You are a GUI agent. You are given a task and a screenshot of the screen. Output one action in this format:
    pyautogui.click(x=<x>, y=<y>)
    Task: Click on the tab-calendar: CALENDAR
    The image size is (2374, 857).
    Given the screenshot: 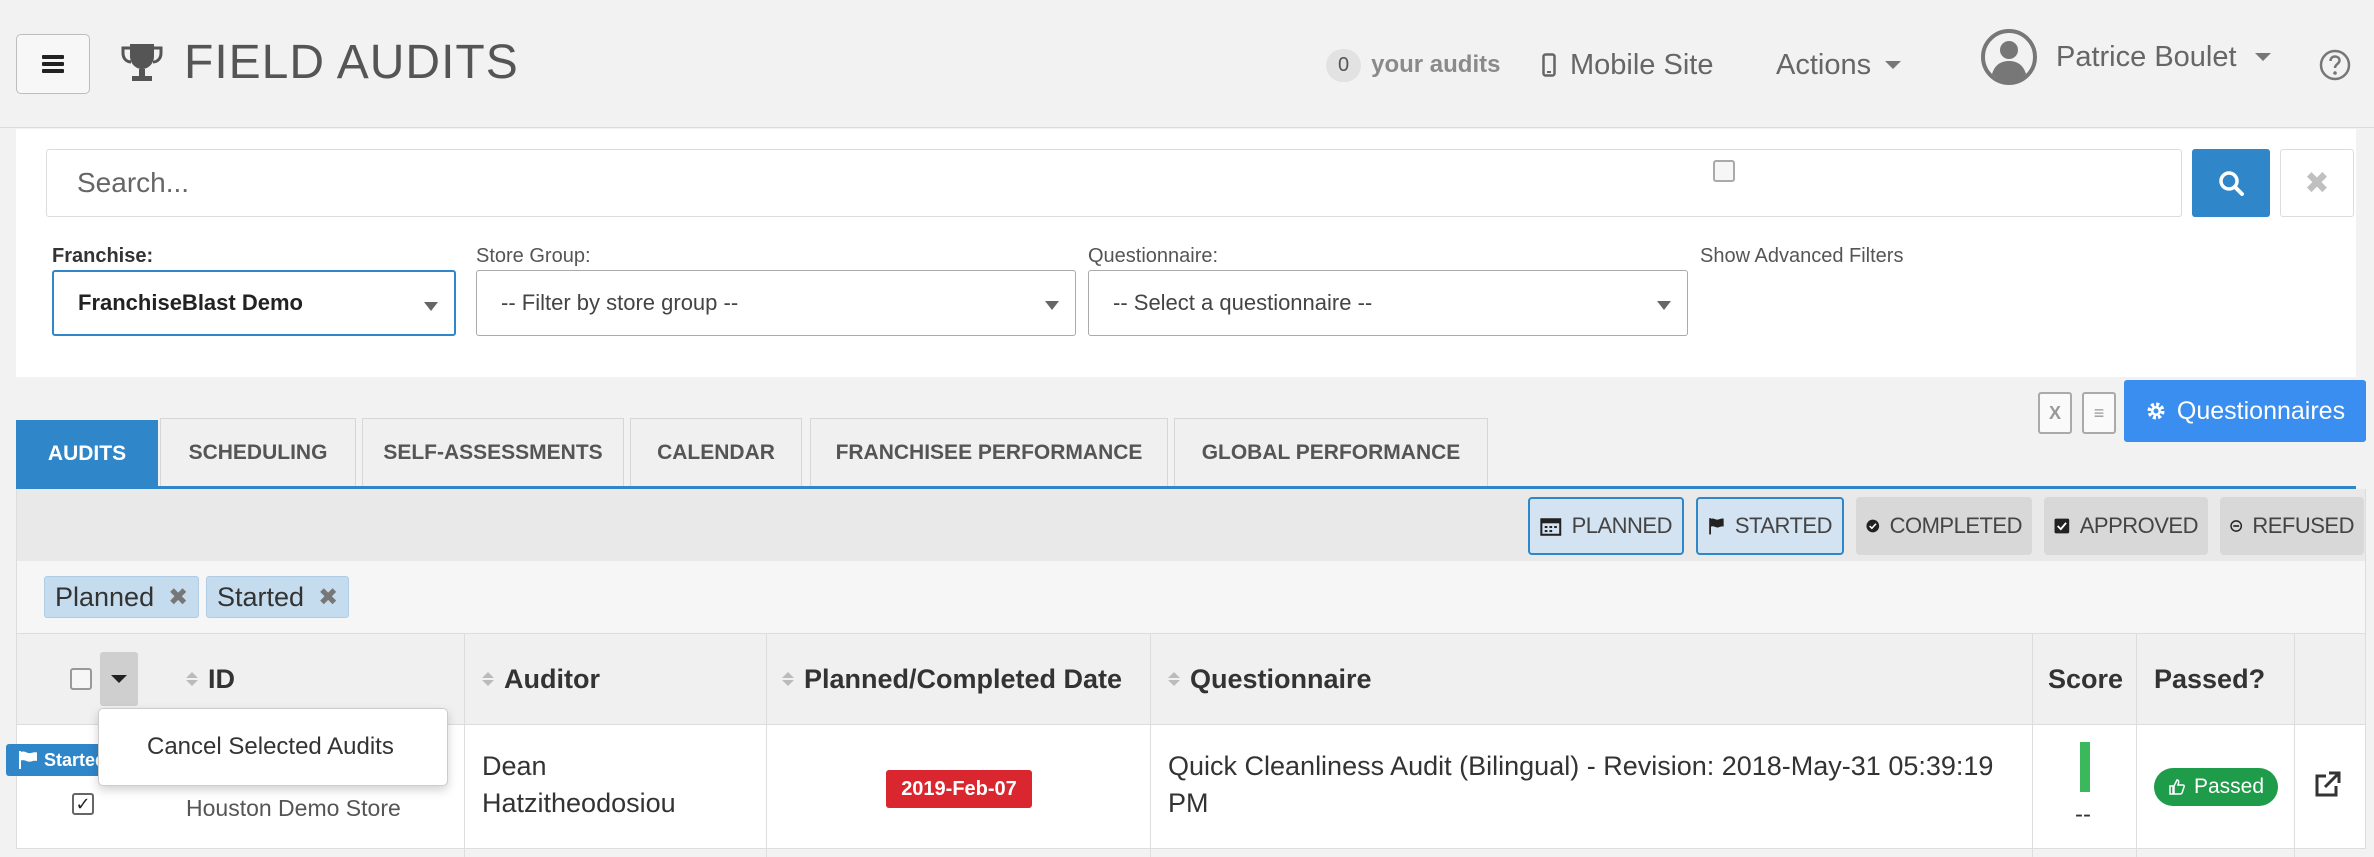 What is the action you would take?
    pyautogui.click(x=716, y=452)
    